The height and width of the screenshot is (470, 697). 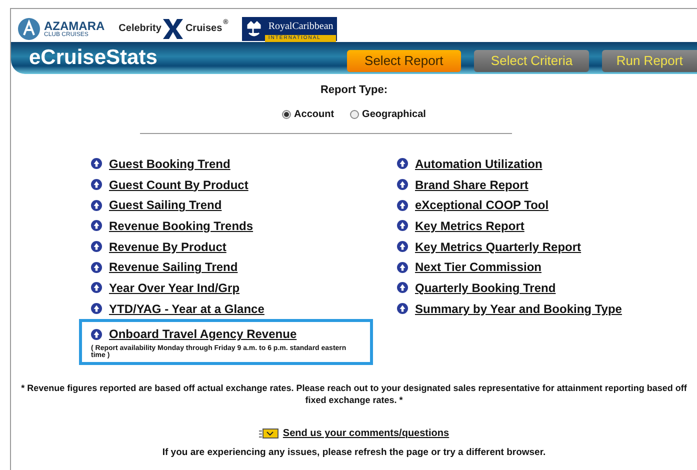 What do you see at coordinates (469, 225) in the screenshot?
I see `report-link: Key Metrics Report` at bounding box center [469, 225].